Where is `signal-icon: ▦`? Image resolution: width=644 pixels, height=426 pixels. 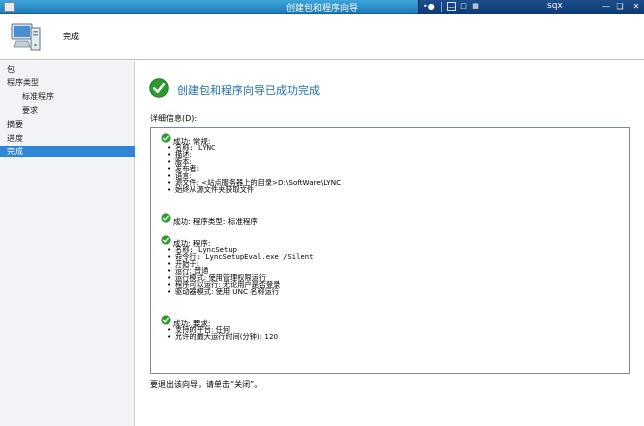 signal-icon: ▦ is located at coordinates (475, 6).